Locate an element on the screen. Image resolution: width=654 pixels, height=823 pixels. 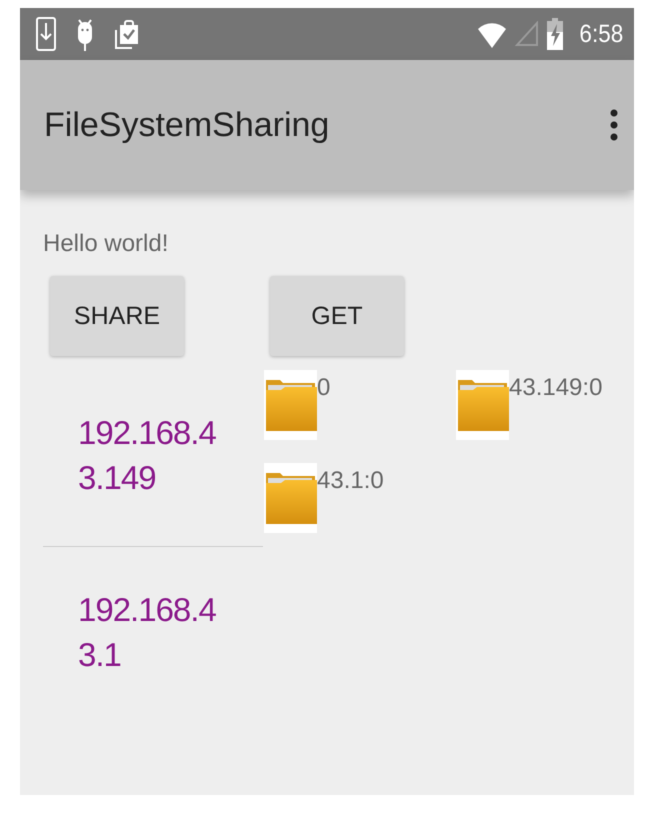
app-title: FileSystemSharing is located at coordinates (187, 125).